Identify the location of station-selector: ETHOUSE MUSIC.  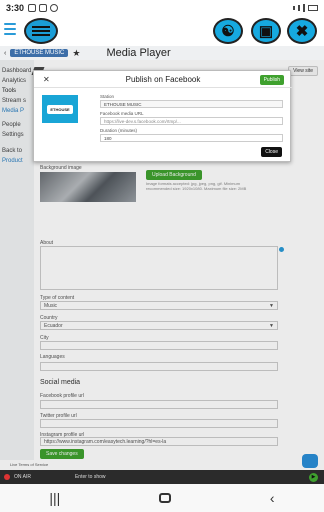
(39, 53).